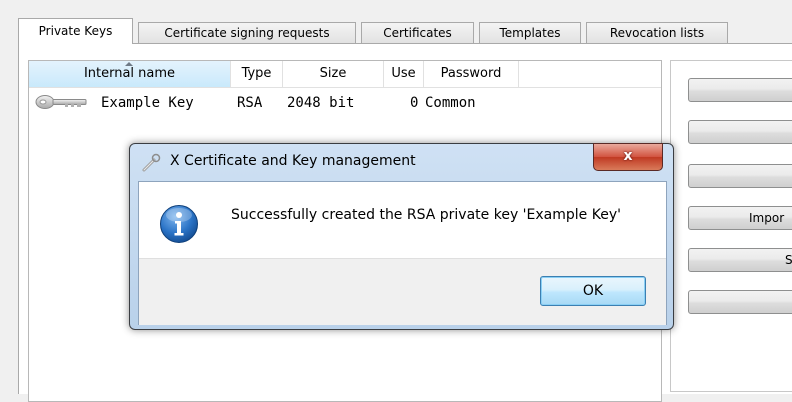 The width and height of the screenshot is (792, 402). Describe the element at coordinates (61, 102) in the screenshot. I see `key-icon` at that location.